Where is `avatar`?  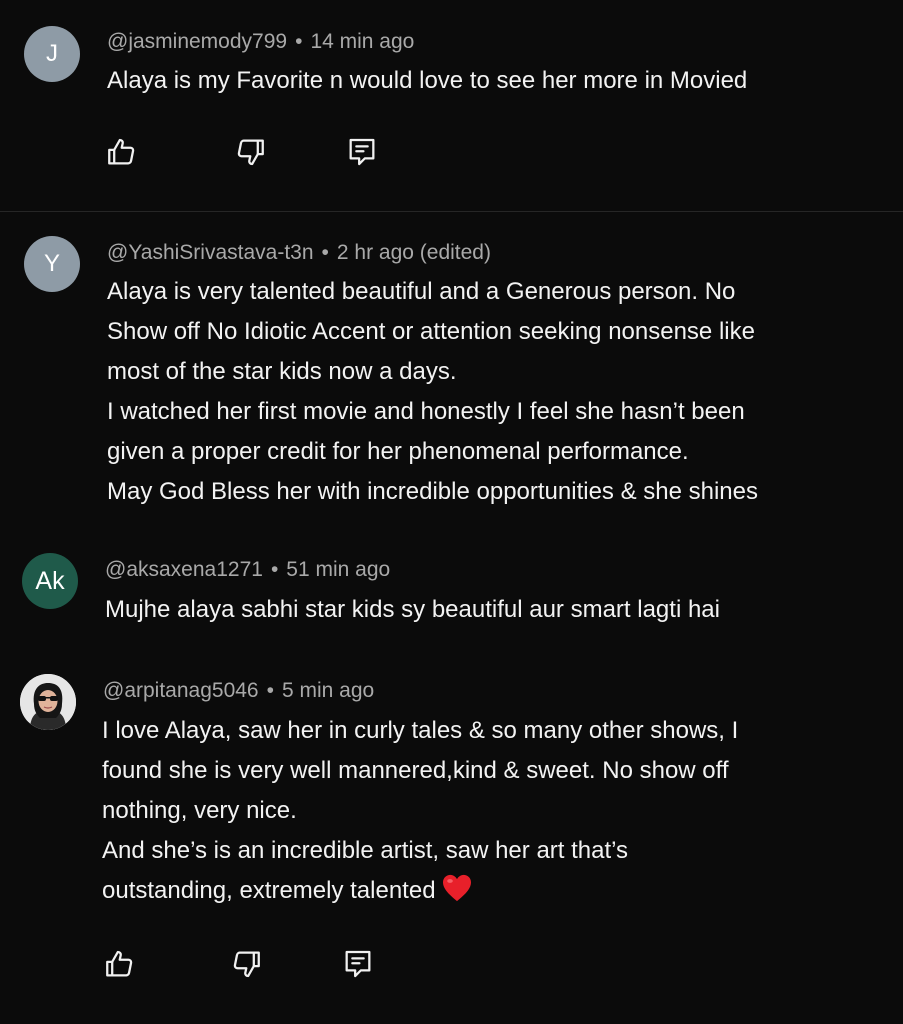
avatar is located at coordinates (48, 702).